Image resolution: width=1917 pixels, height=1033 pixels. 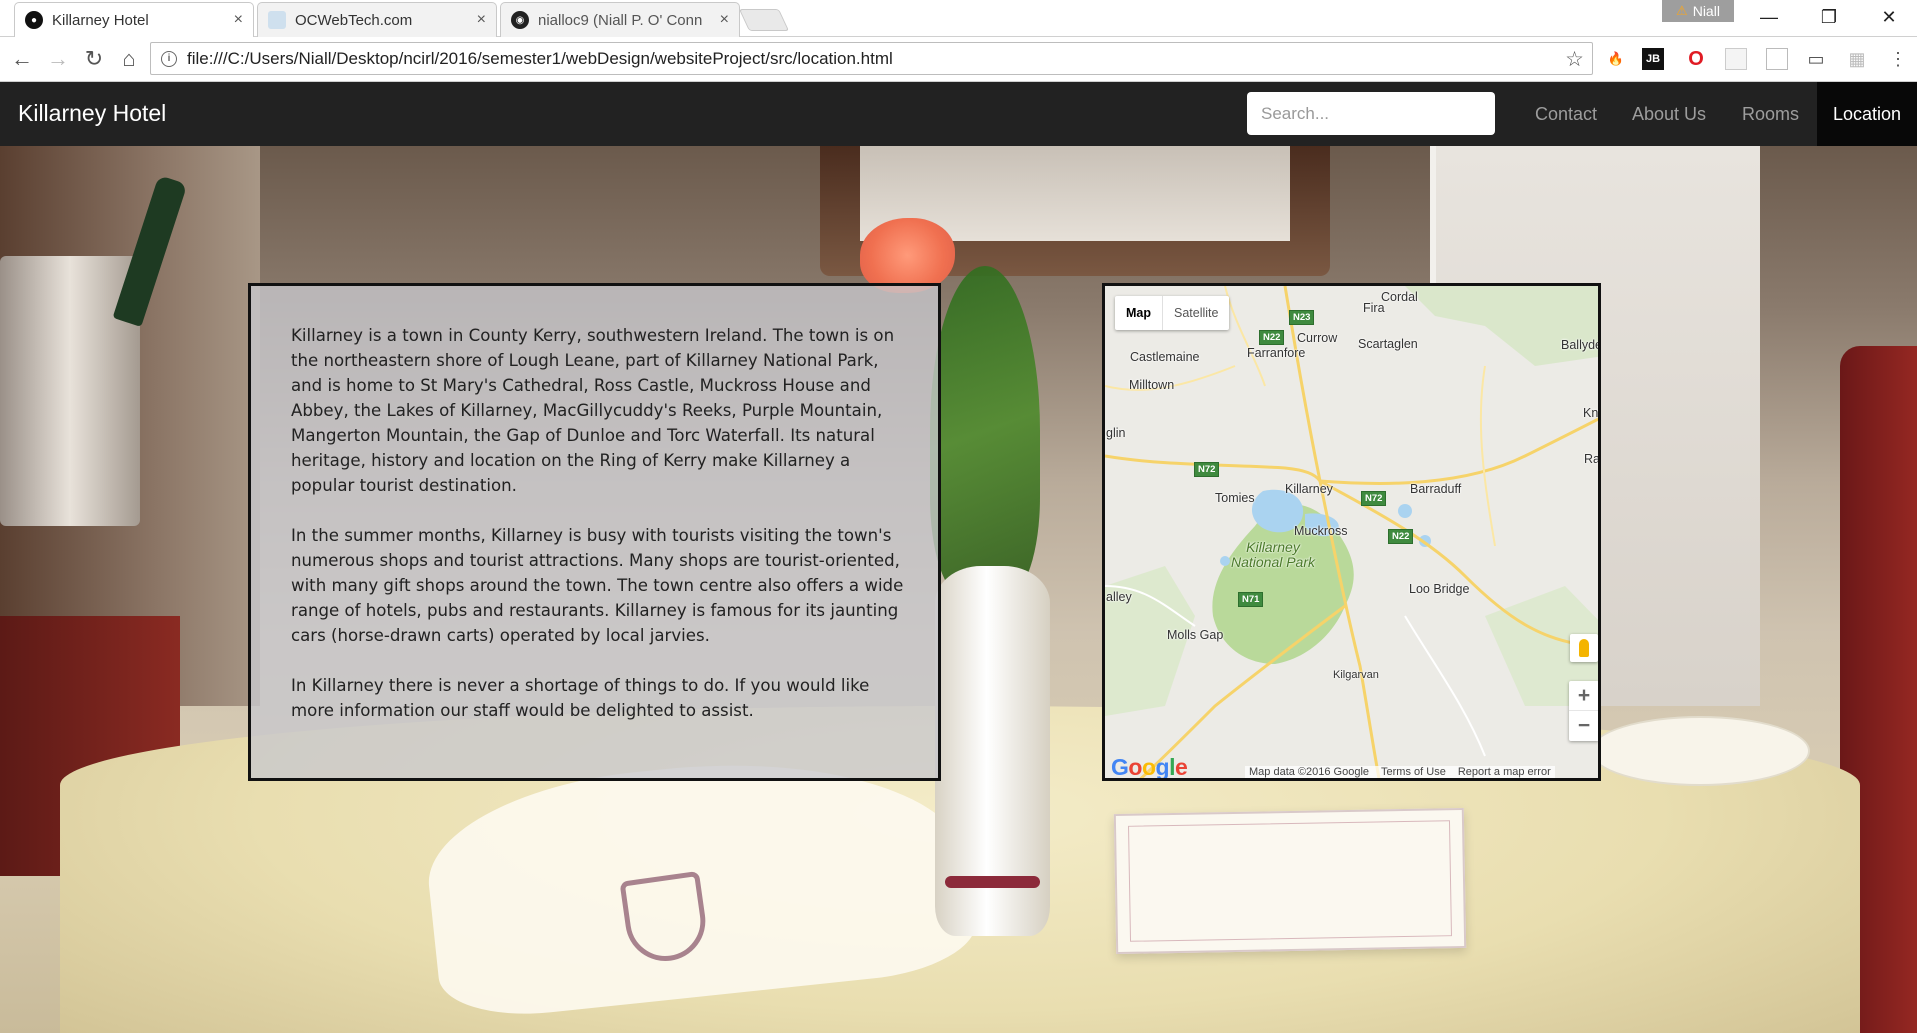 What do you see at coordinates (1149, 766) in the screenshot?
I see `google-logo: Google` at bounding box center [1149, 766].